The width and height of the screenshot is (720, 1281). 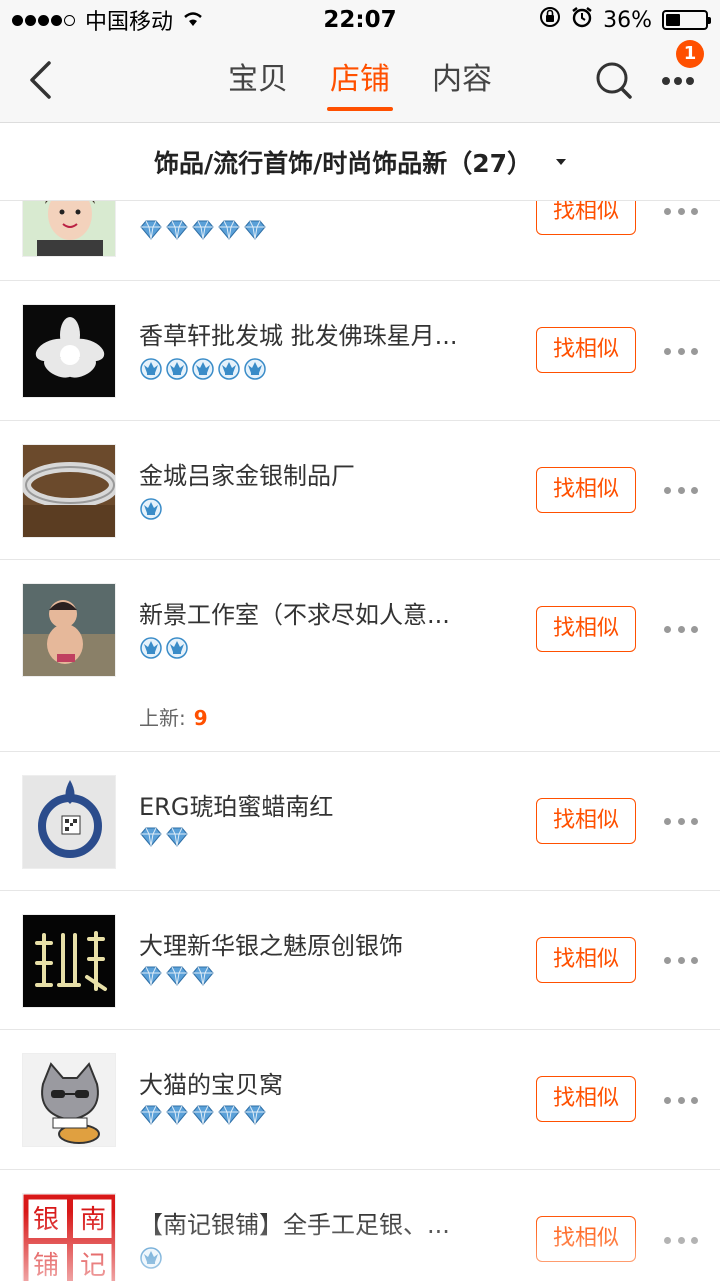 I want to click on new-items-label: 上新:, so click(x=162, y=718).